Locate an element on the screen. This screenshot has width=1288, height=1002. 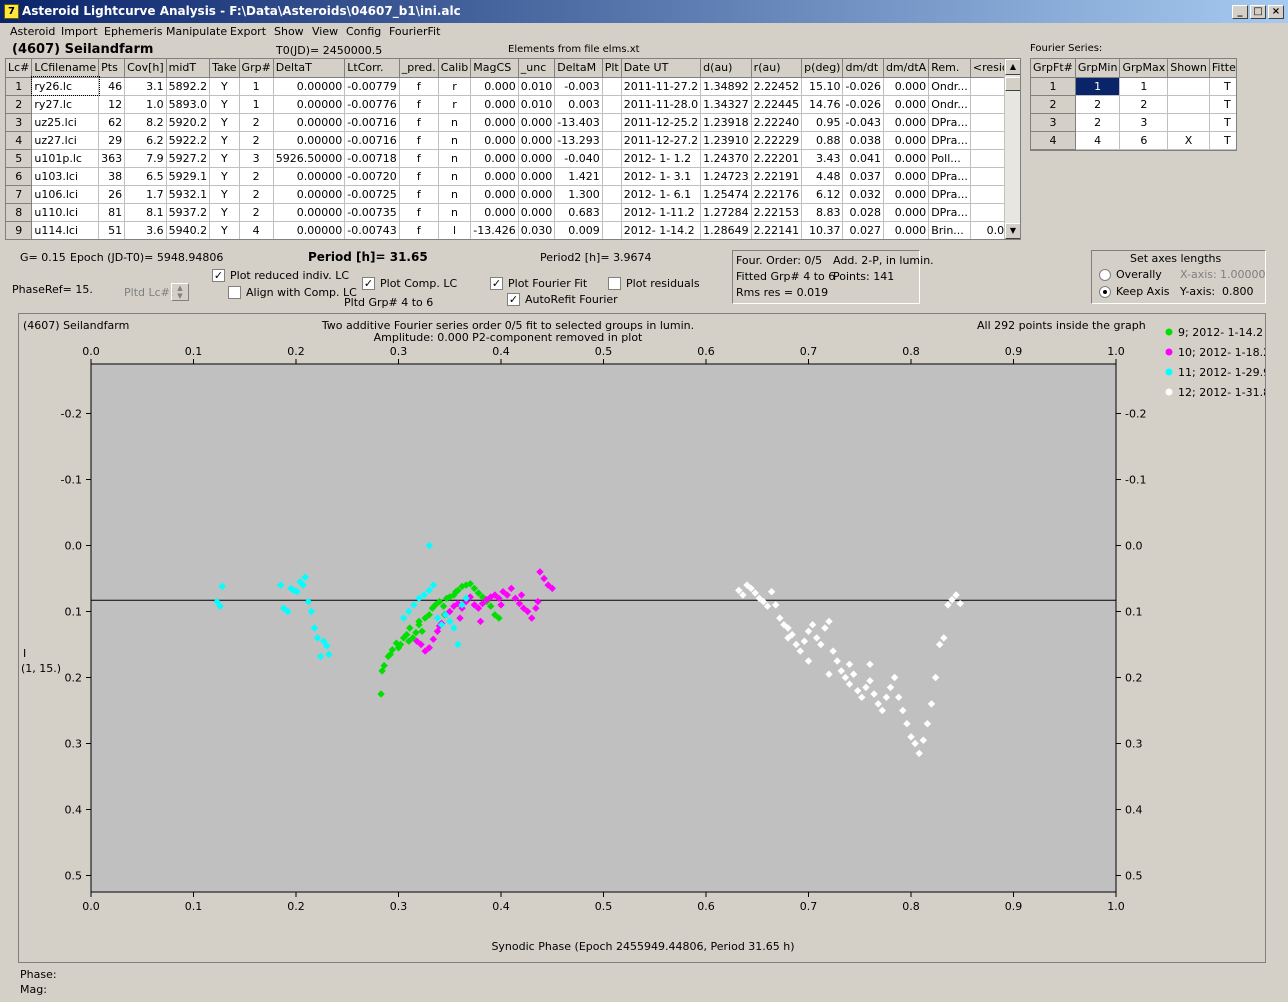
x-axis-value: 1.00000 is located at coordinates (1243, 274).